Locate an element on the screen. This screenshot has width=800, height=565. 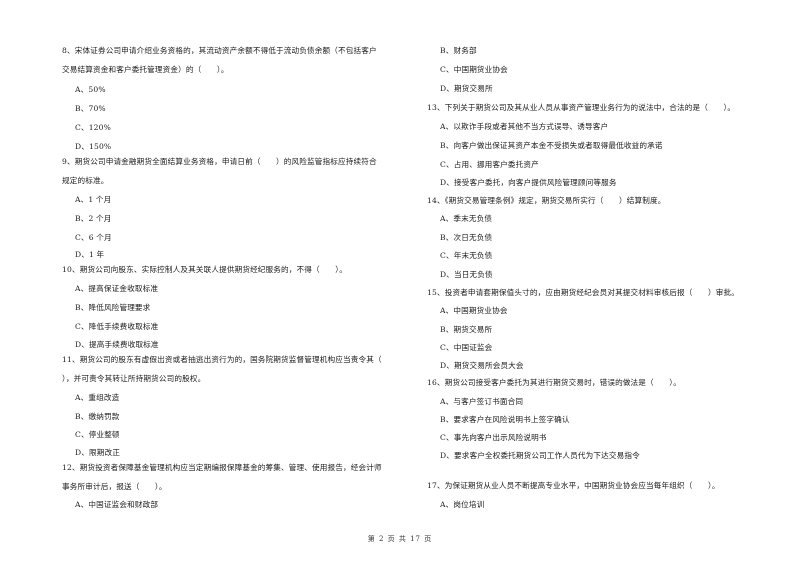
question-10-option-a: A、提高保证金收取标准 is located at coordinates (117, 288).